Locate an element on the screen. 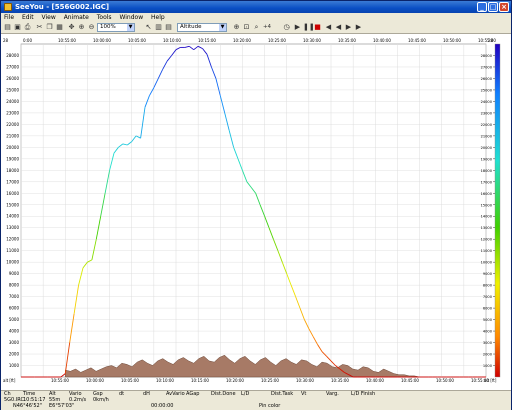 The height and width of the screenshot is (410, 512). y-tick-label: 18000 is located at coordinates (12, 170).